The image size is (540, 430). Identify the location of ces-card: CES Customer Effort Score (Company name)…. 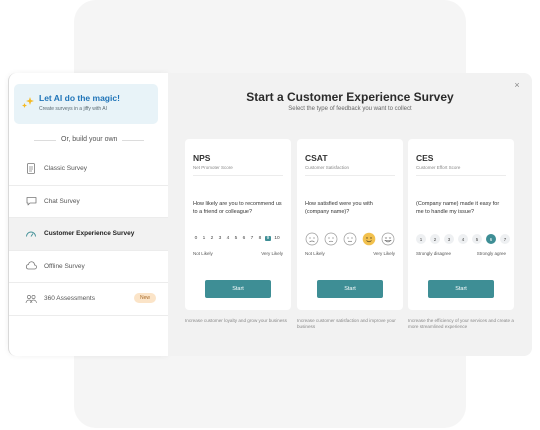
(461, 224).